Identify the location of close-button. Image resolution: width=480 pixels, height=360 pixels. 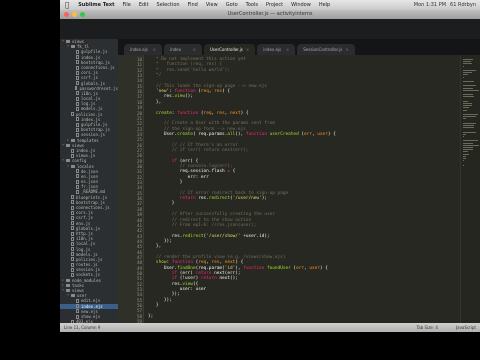
(66, 14).